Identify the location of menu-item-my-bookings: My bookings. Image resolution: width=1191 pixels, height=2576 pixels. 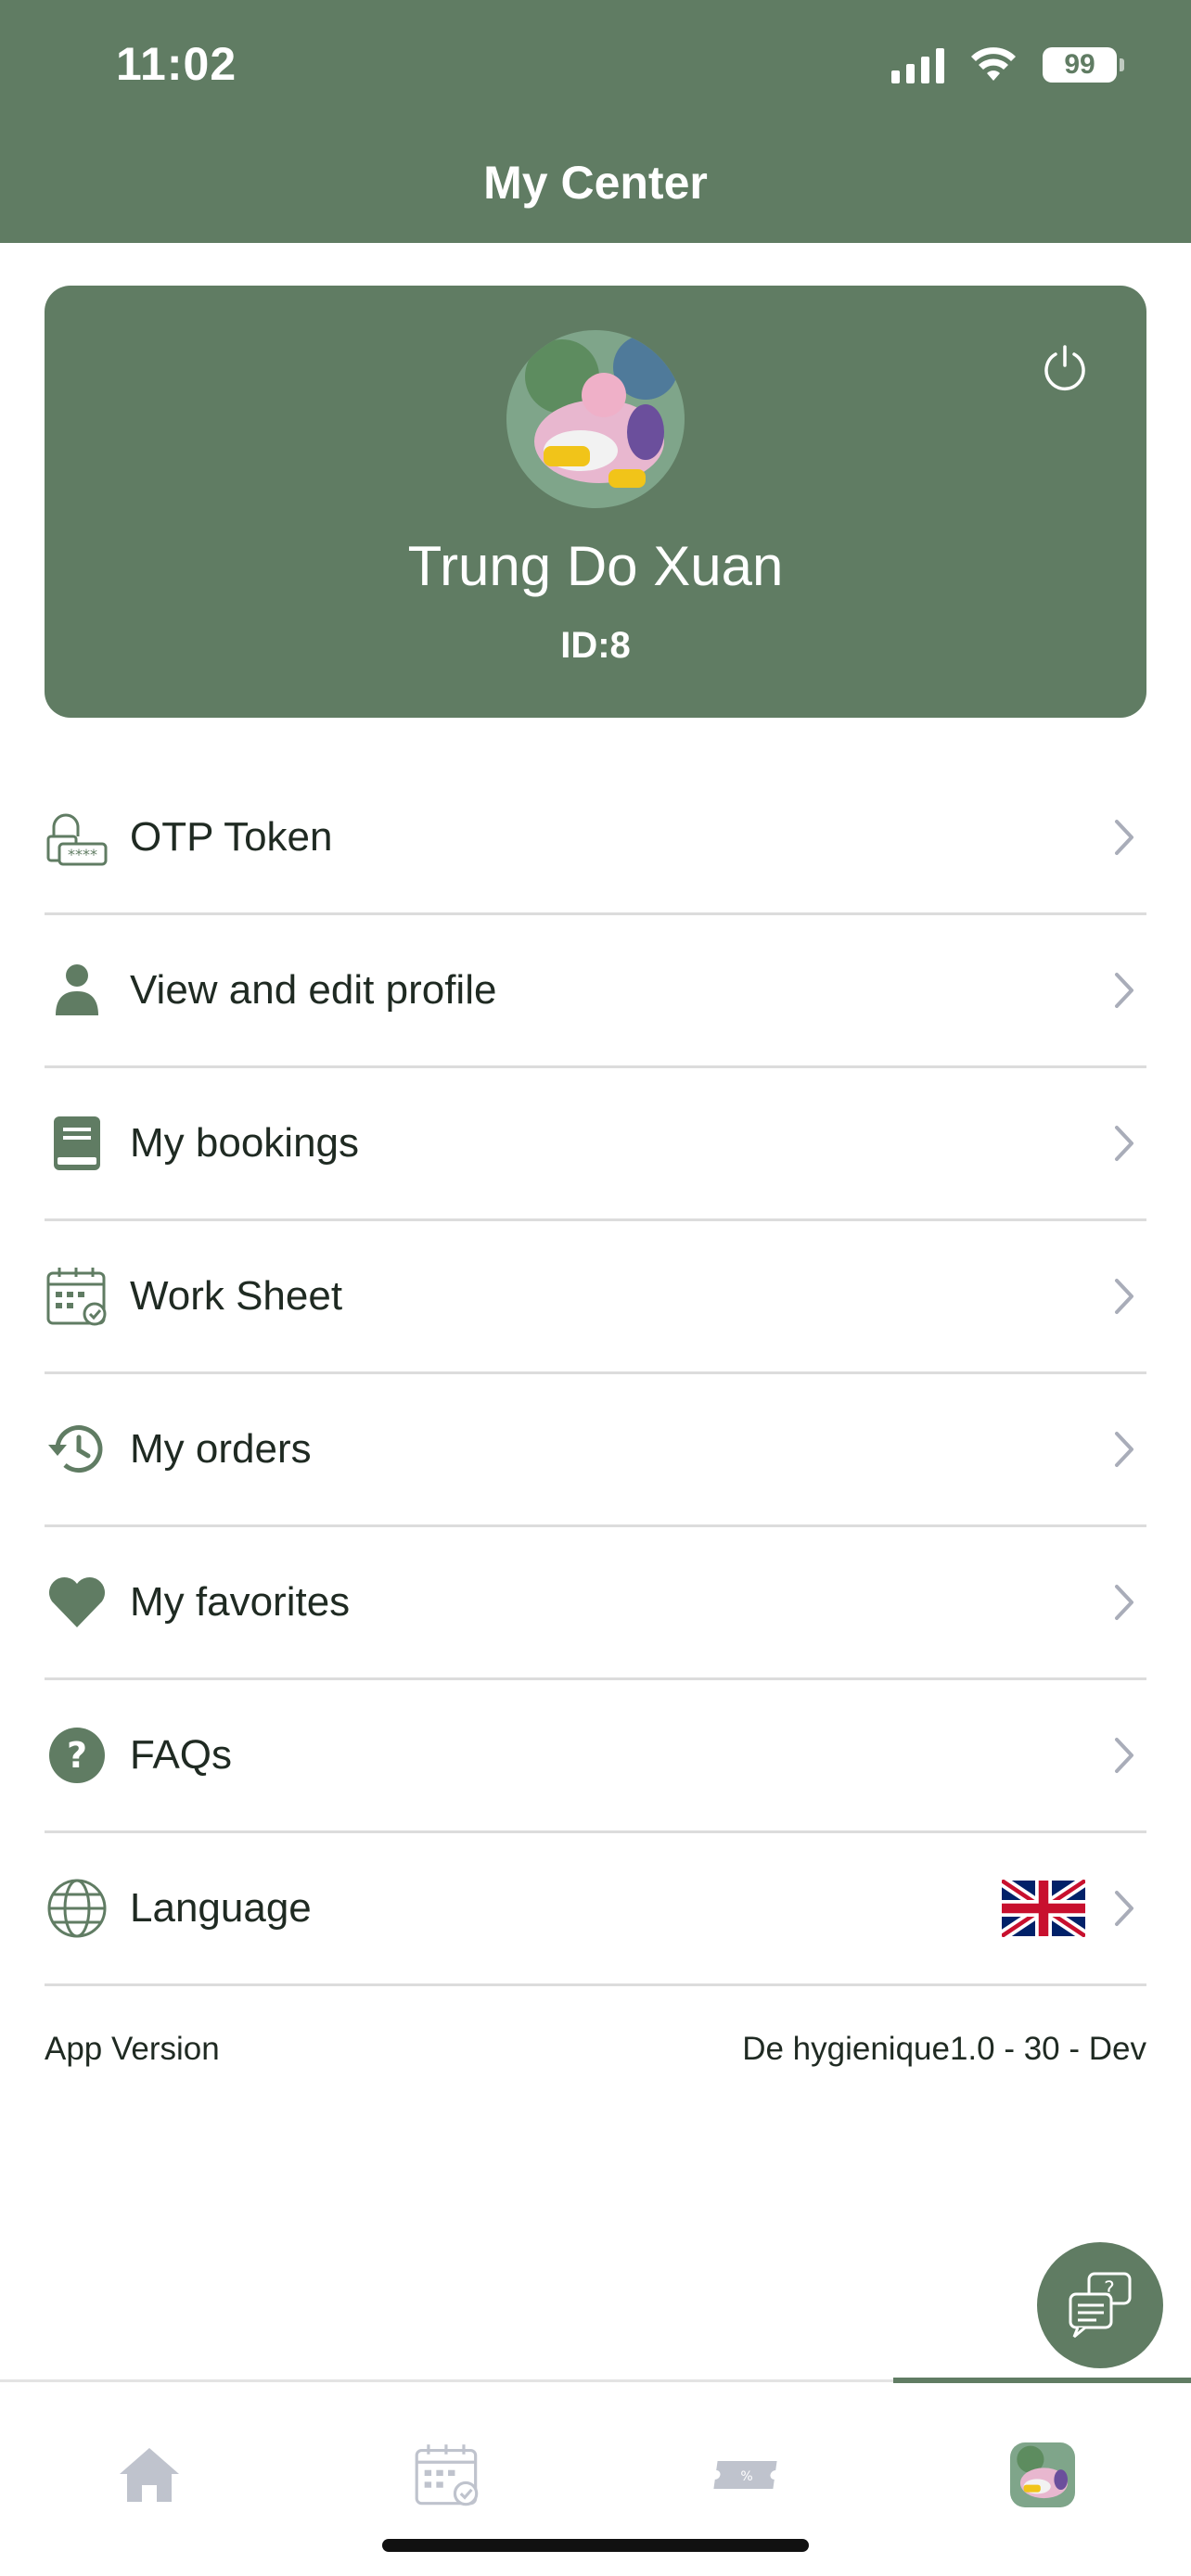
(595, 1144).